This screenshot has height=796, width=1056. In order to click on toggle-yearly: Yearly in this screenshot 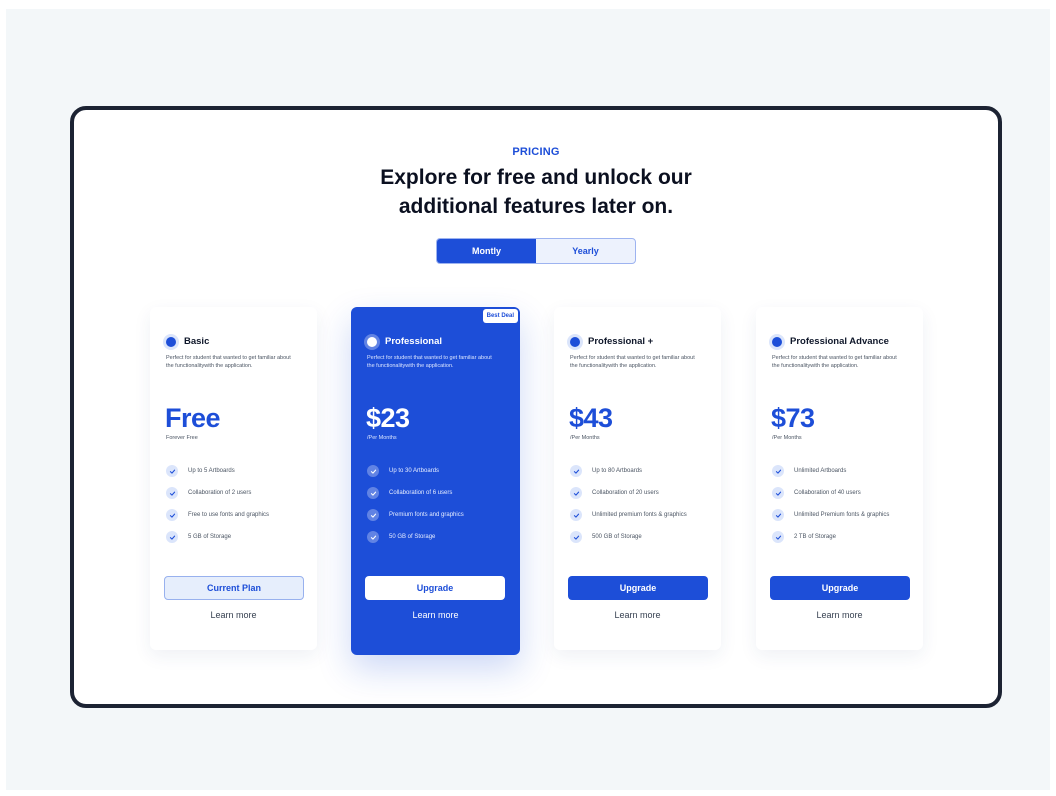, I will do `click(585, 251)`.